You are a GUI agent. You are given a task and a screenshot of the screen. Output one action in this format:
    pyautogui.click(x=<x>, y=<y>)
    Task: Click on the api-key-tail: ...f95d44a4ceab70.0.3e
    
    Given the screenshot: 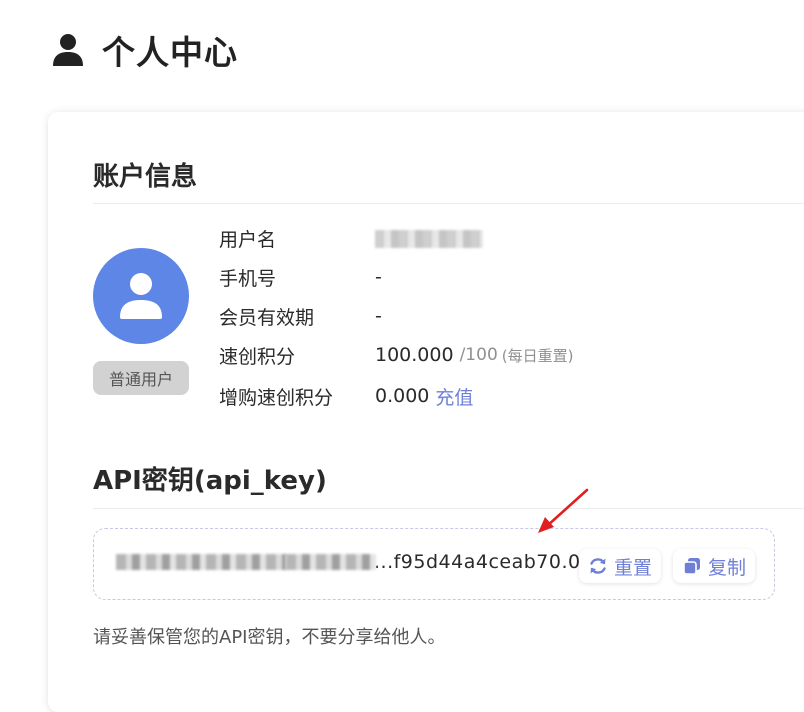 What is the action you would take?
    pyautogui.click(x=493, y=562)
    